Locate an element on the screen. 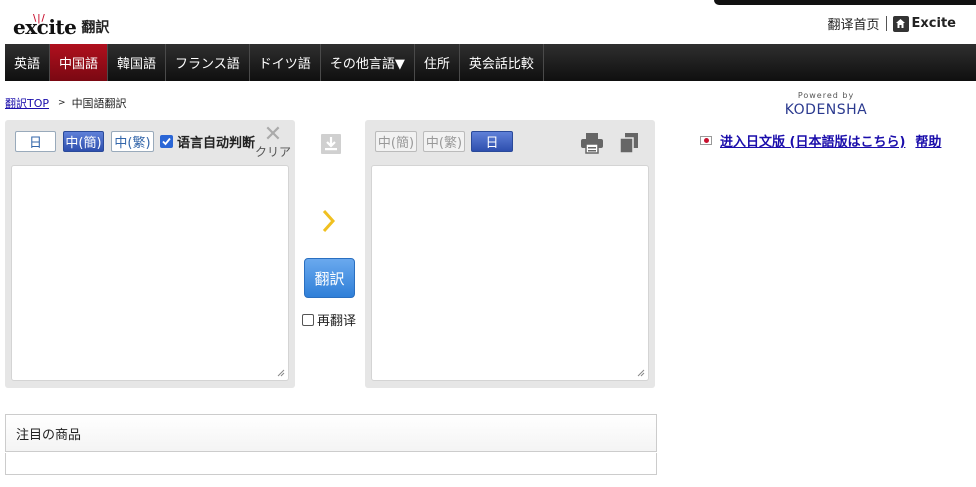  breadcrumb: 翻訳TOP > 中国語翻訳 is located at coordinates (66, 103).